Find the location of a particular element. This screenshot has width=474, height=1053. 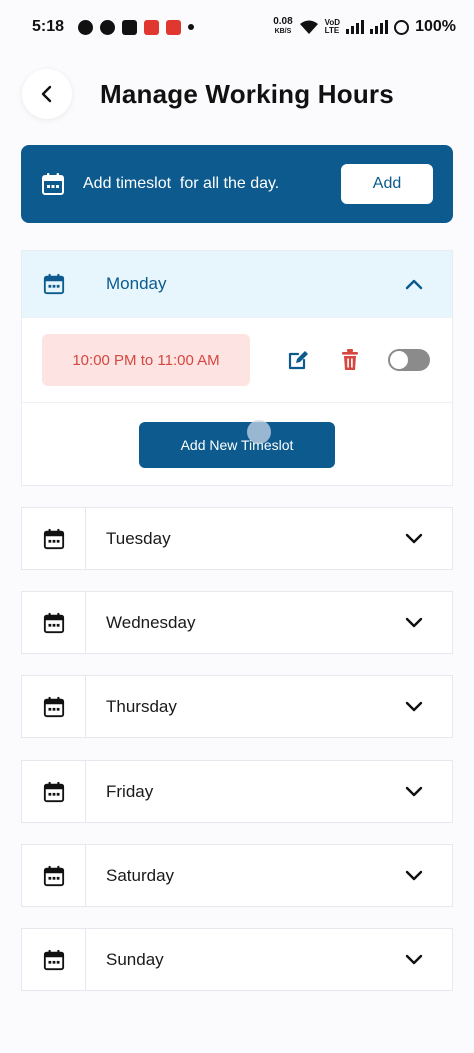

notification-icons is located at coordinates (136, 27).